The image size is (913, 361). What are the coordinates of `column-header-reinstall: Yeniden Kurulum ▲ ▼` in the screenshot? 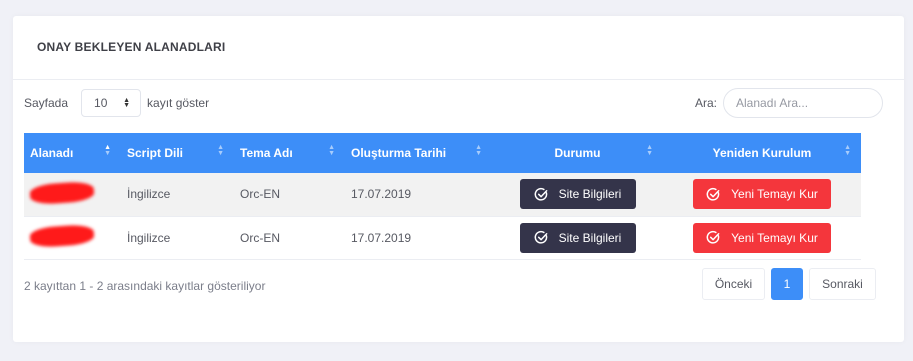 It's located at (762, 153).